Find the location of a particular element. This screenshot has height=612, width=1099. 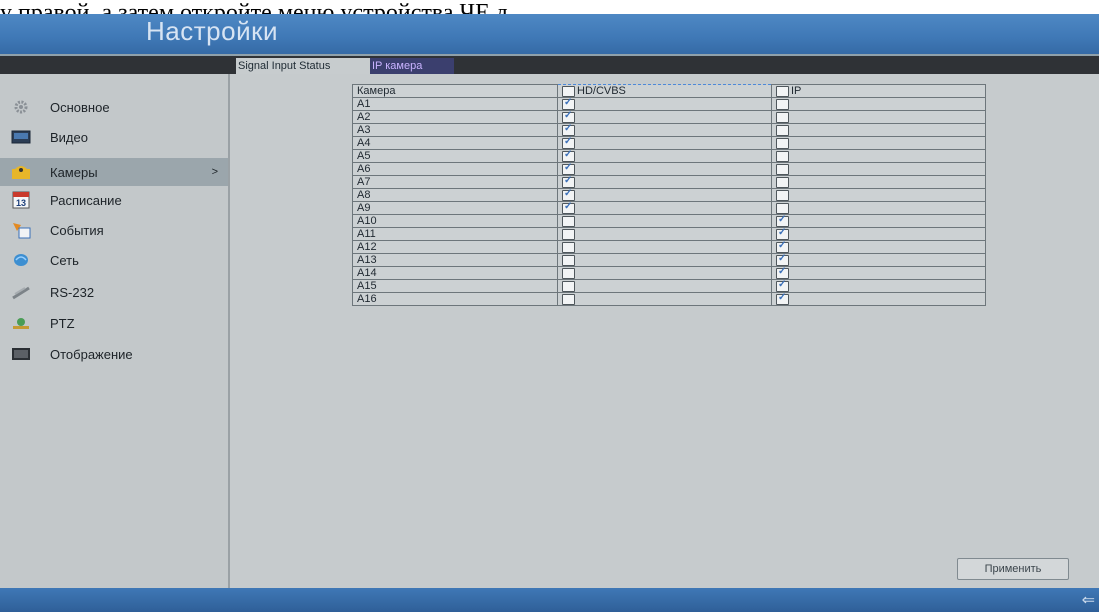

svg-text: 13 is located at coordinates (21, 203).